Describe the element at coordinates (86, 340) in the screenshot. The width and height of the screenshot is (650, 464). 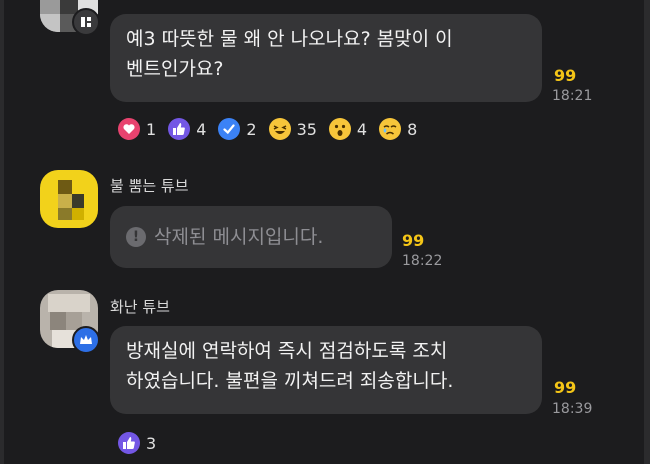
I see `crown-badge-icon` at that location.